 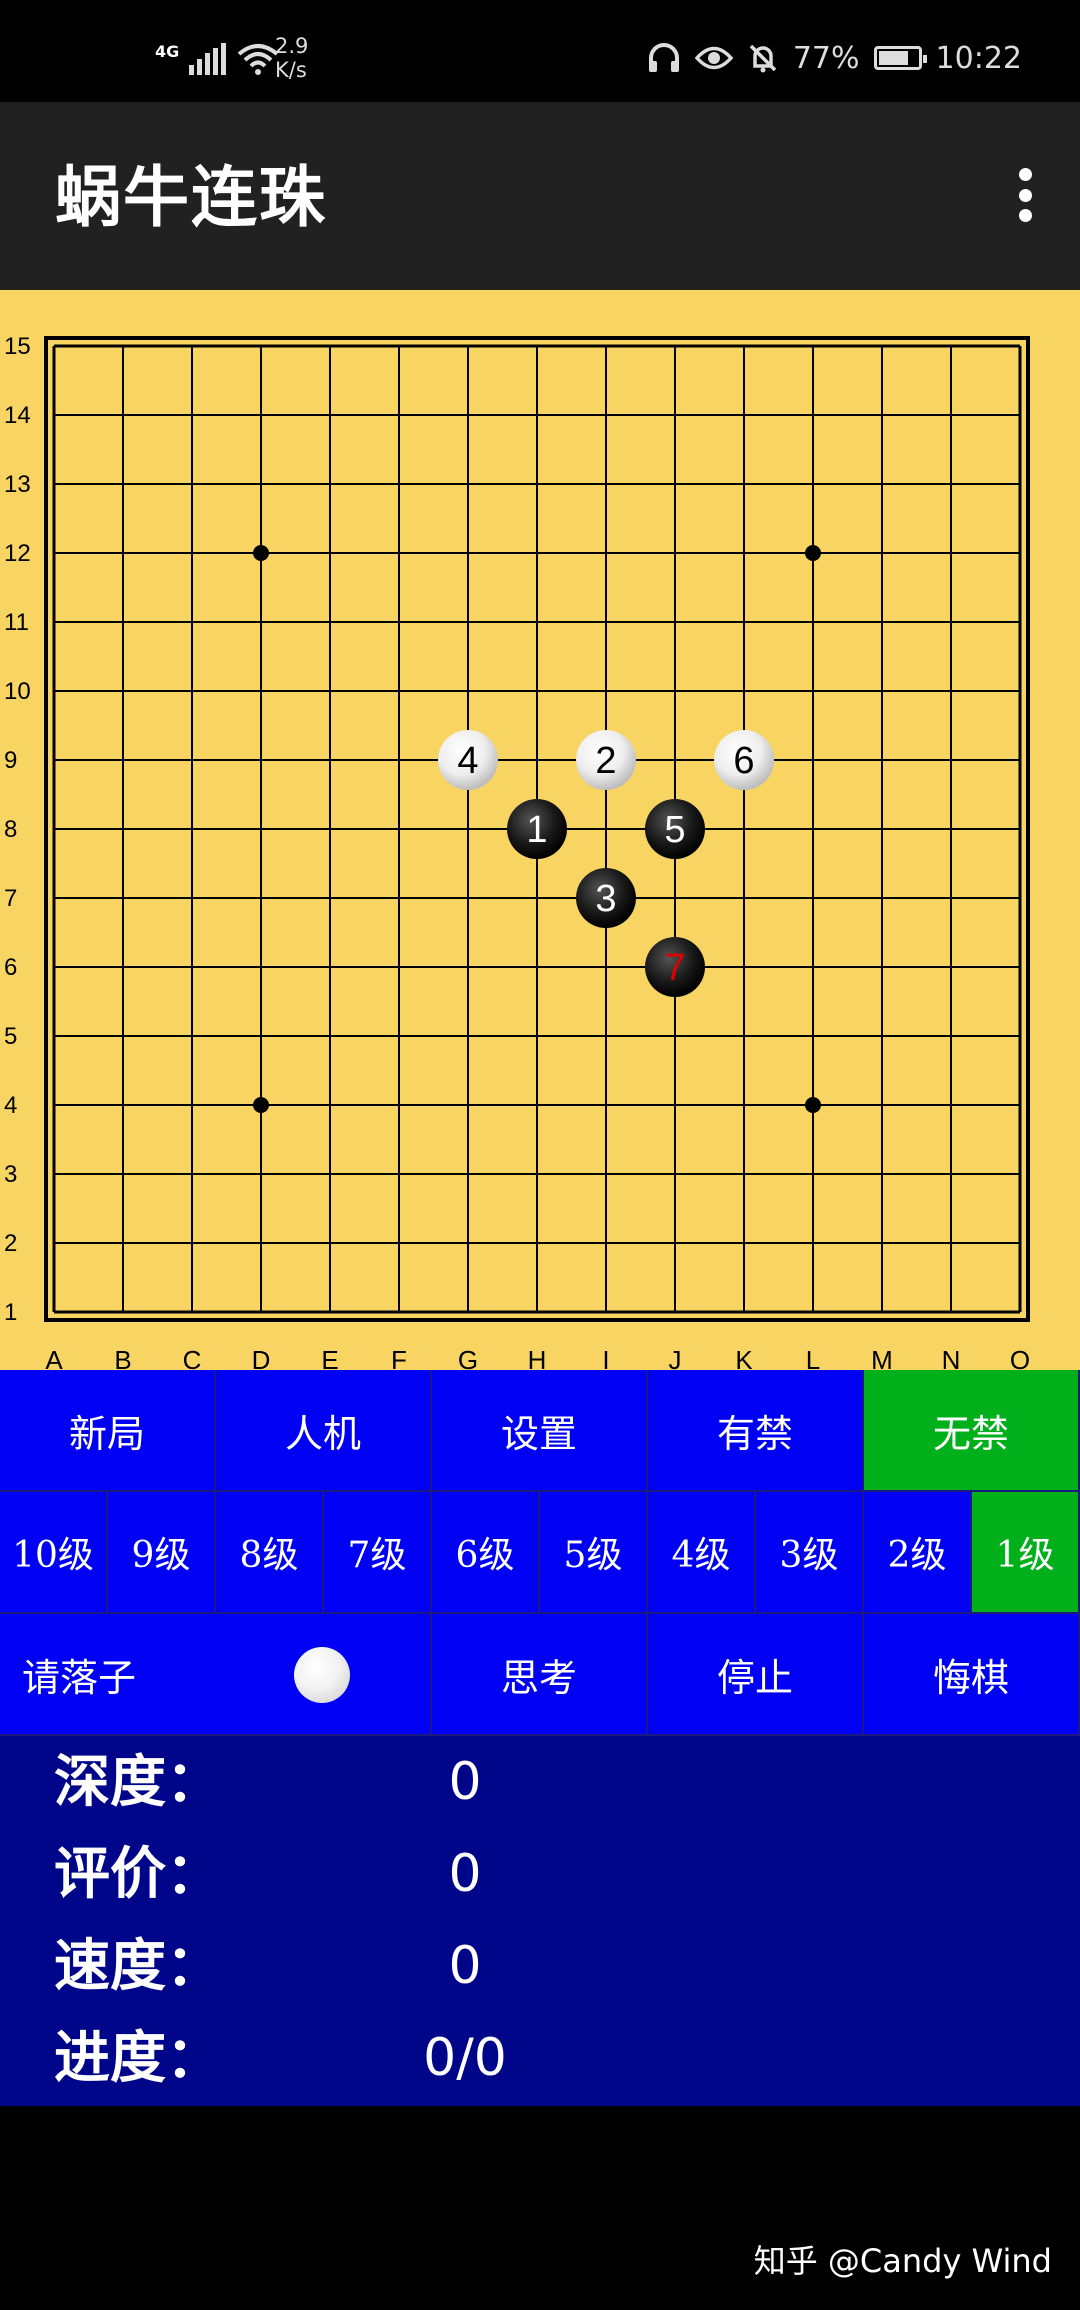 What do you see at coordinates (540, 1966) in the screenshot?
I see `stat-speed: 速度： 0` at bounding box center [540, 1966].